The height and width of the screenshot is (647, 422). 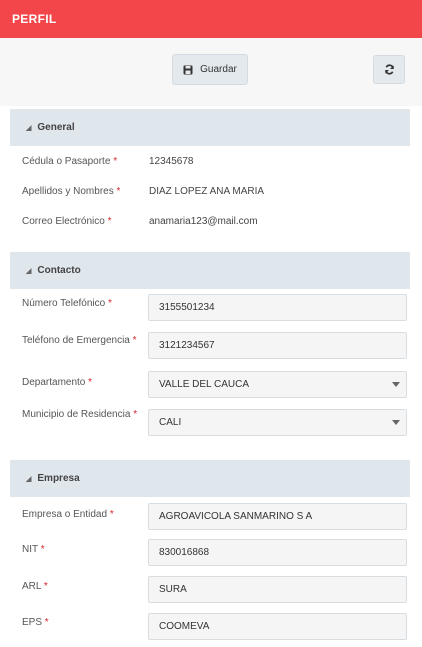 What do you see at coordinates (277, 307) in the screenshot?
I see `telefono-input: 3155501234` at bounding box center [277, 307].